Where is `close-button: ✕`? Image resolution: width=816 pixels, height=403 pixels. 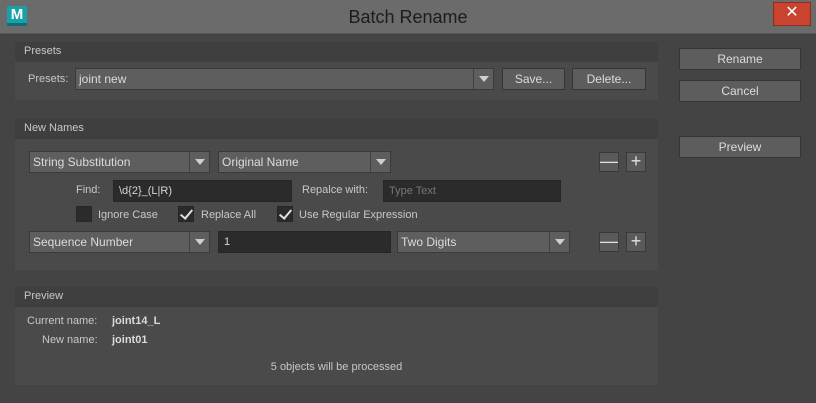 close-button: ✕ is located at coordinates (792, 14).